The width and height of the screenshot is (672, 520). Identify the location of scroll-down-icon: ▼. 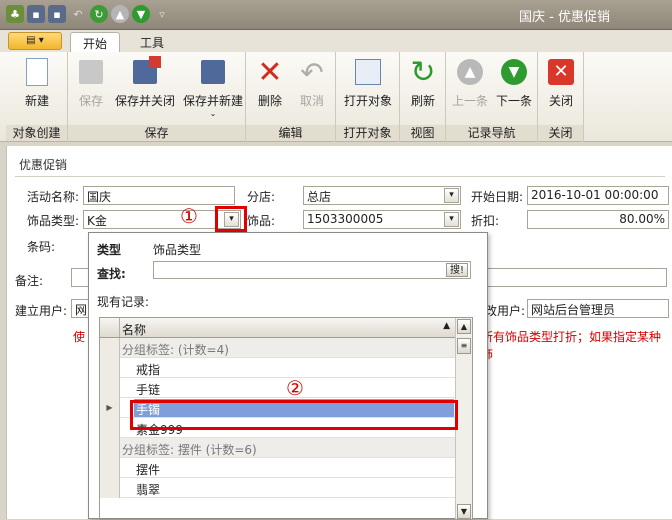
(464, 511).